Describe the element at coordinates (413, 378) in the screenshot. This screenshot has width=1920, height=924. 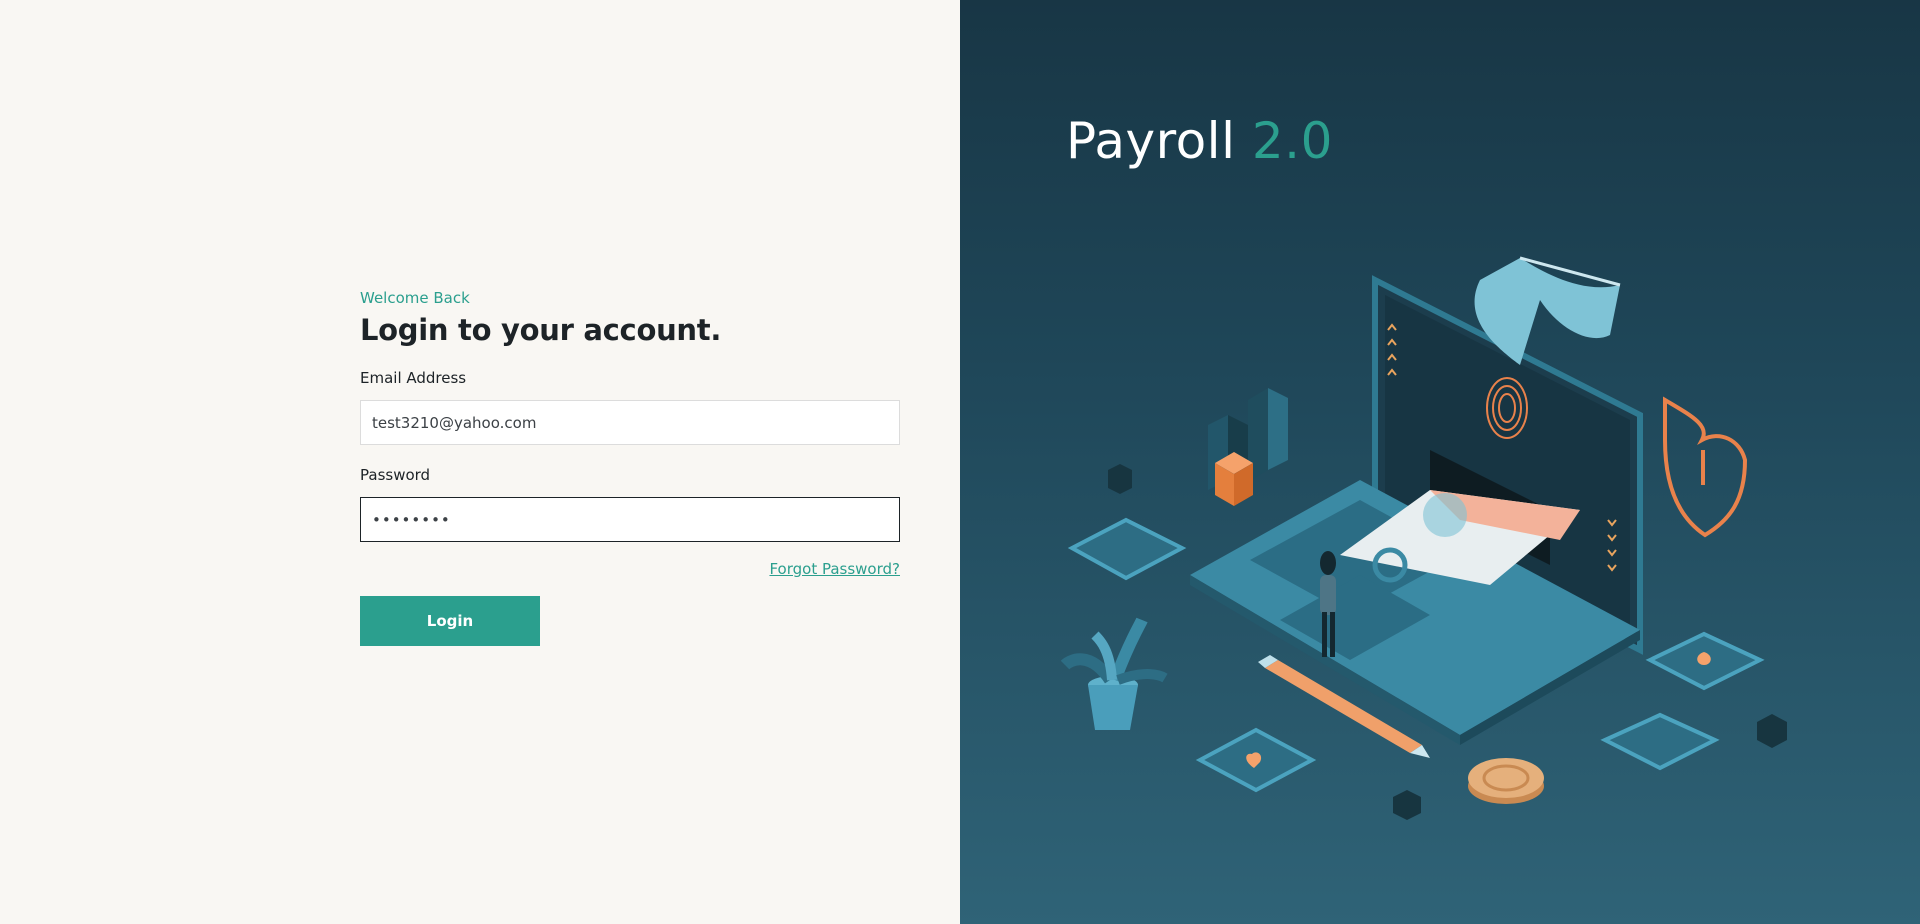
I see `email-label: Email Address` at that location.